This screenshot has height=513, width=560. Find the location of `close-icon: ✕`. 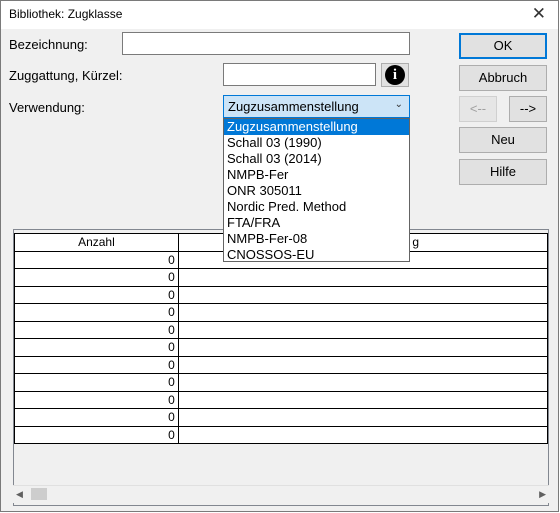

close-icon: ✕ is located at coordinates (539, 14).